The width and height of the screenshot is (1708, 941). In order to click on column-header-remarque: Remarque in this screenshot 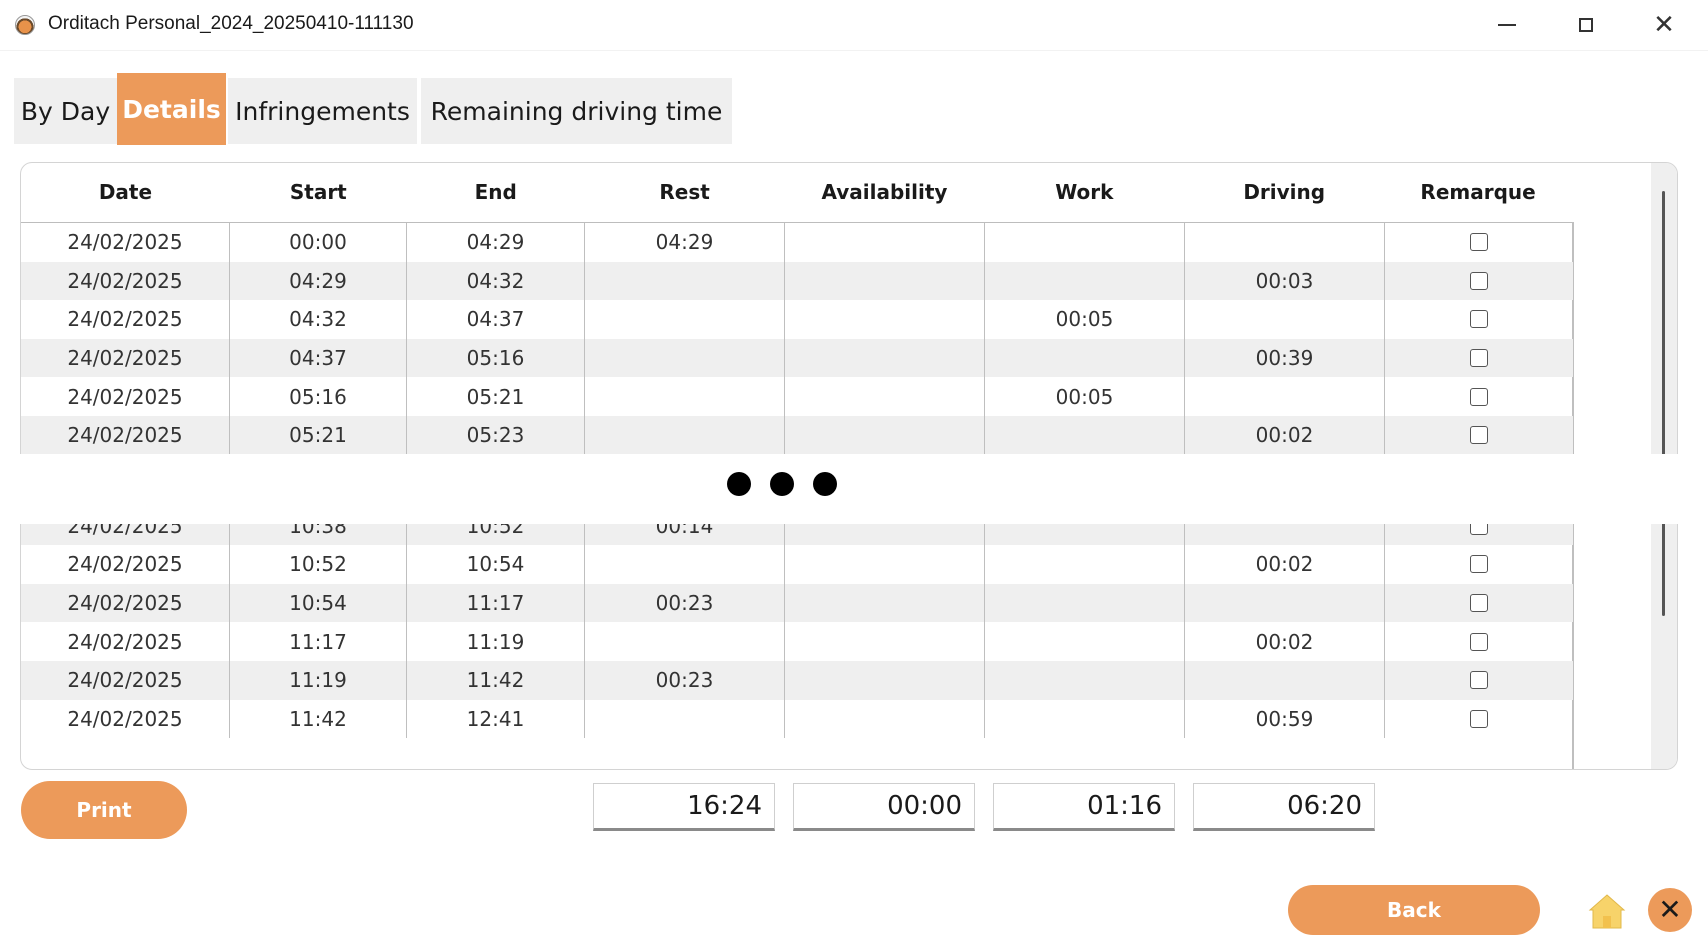, I will do `click(1478, 192)`.